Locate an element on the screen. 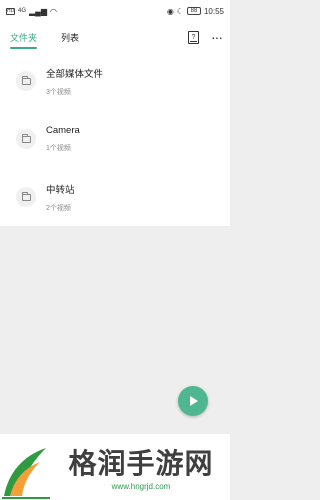  app-bar-actions: ? ··· is located at coordinates (209, 37).